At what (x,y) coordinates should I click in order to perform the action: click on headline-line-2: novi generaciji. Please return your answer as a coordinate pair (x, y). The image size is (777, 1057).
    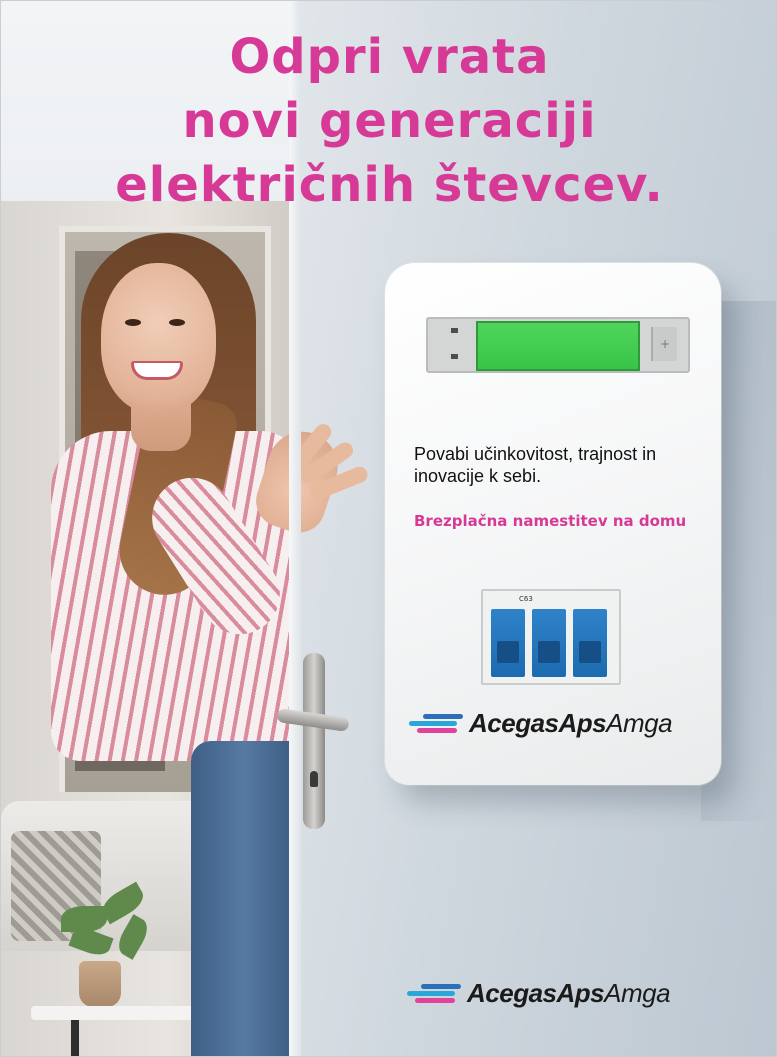
    Looking at the image, I should click on (389, 121).